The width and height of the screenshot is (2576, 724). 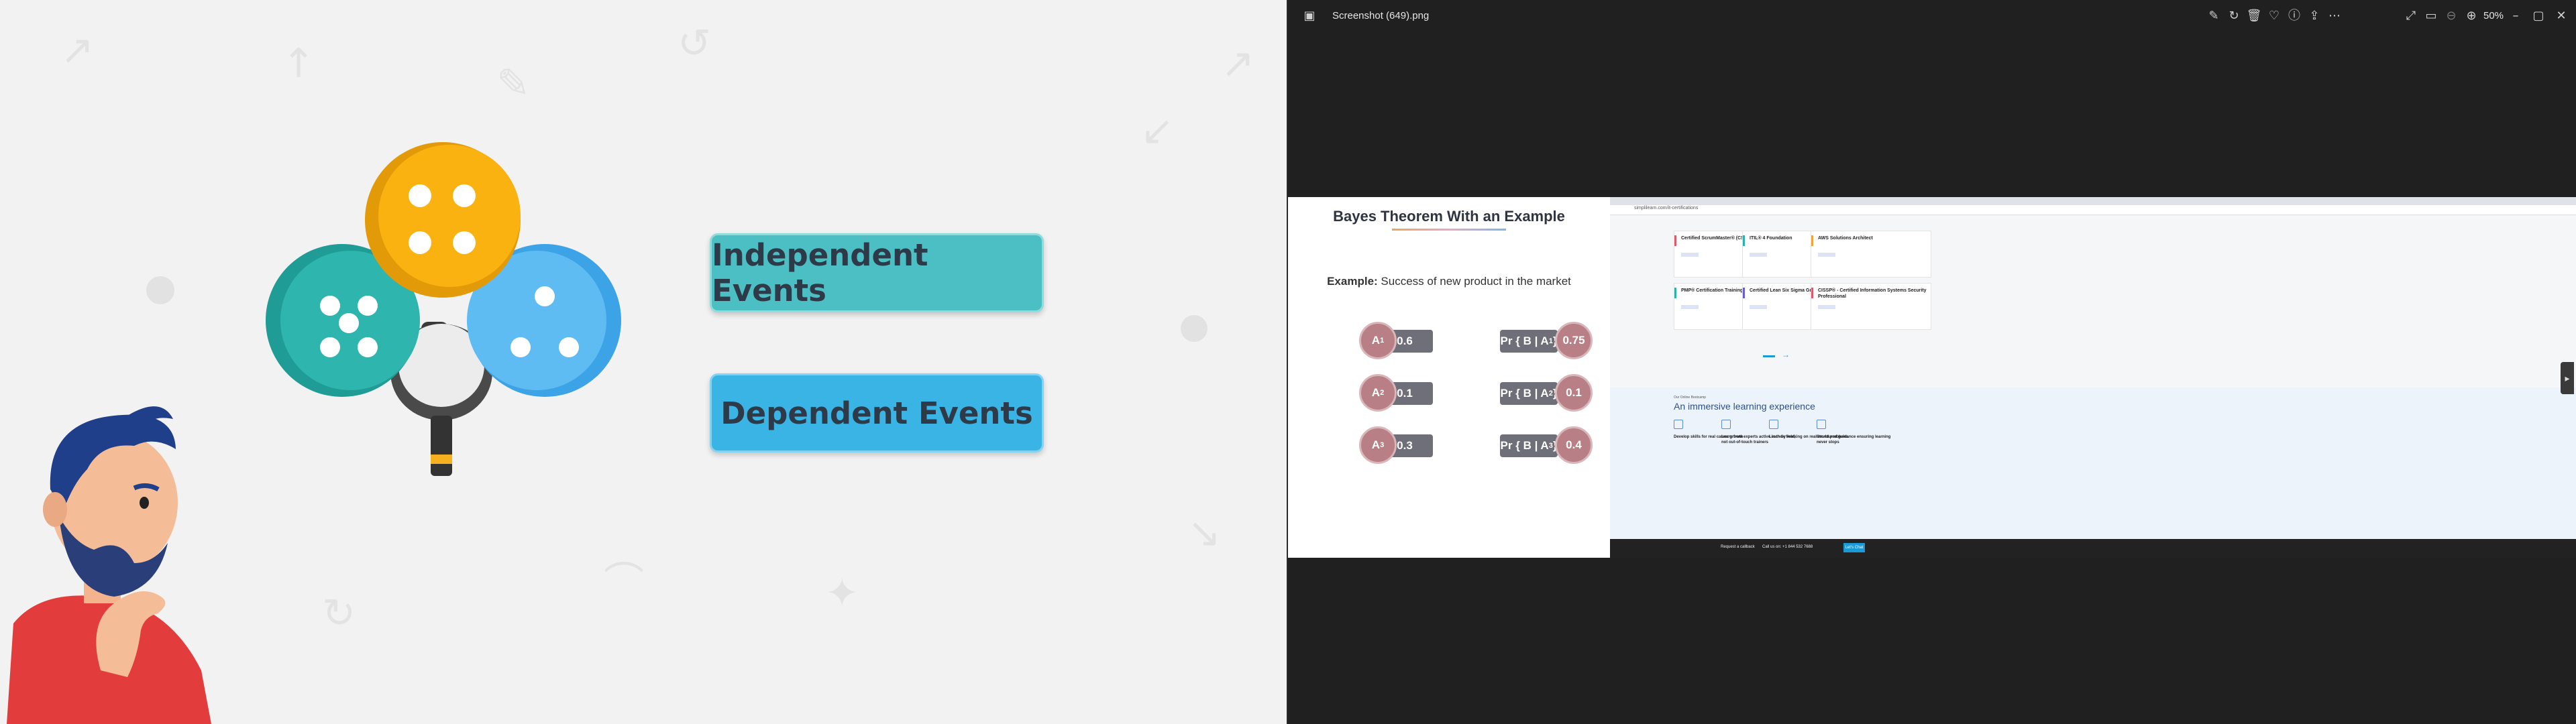 I want to click on doodle-icon: ✎, so click(x=513, y=83).